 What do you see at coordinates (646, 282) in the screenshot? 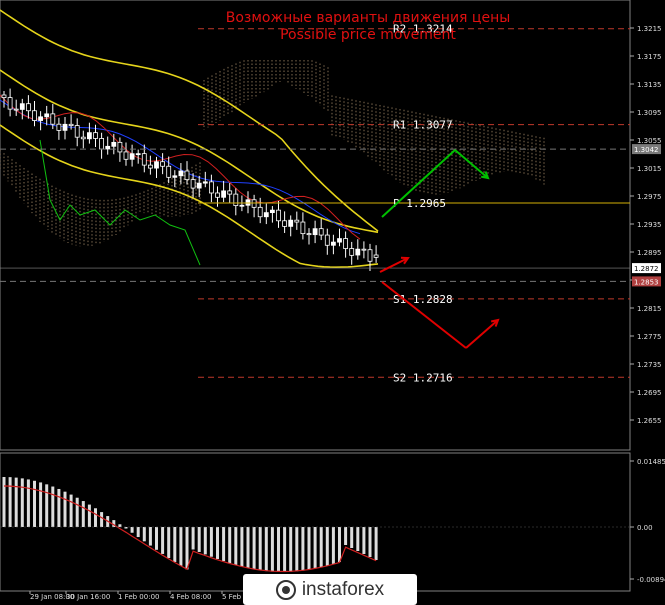
I see `price-tag-label: 1.2853` at bounding box center [646, 282].